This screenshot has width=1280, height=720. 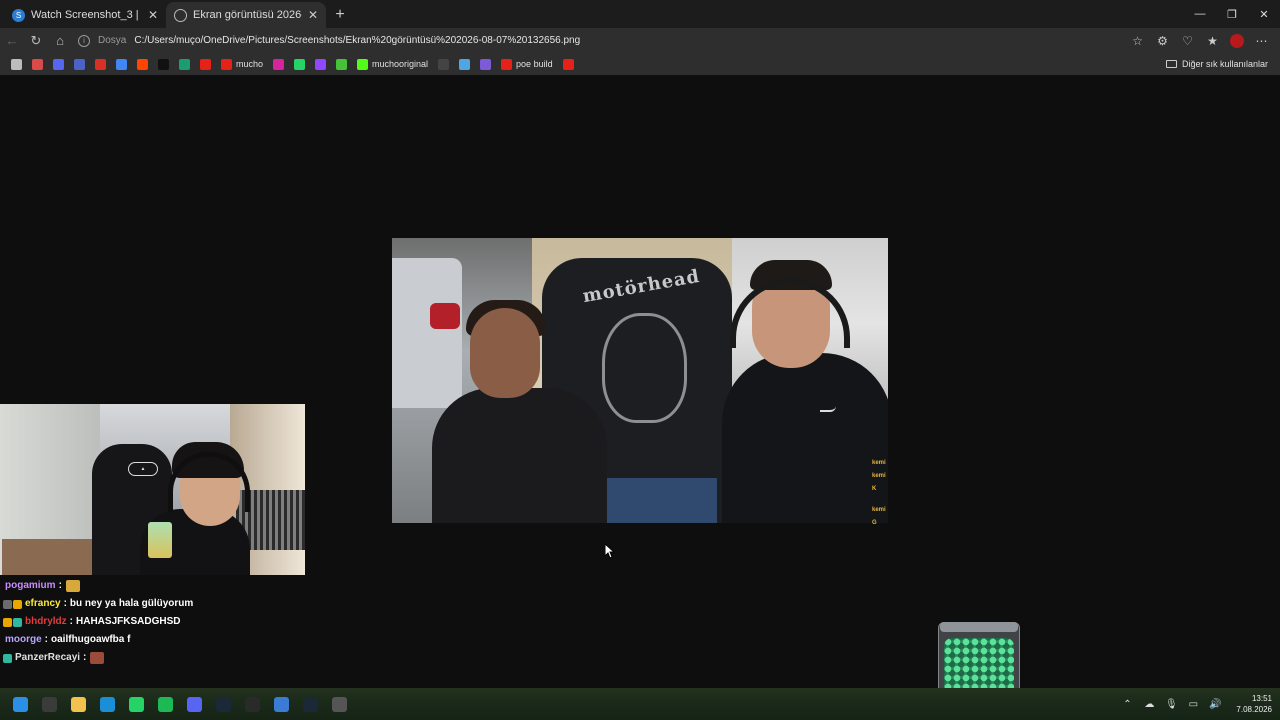 I want to click on other-bookmarks: Diğer sık kullanılanlar, so click(x=1216, y=64).